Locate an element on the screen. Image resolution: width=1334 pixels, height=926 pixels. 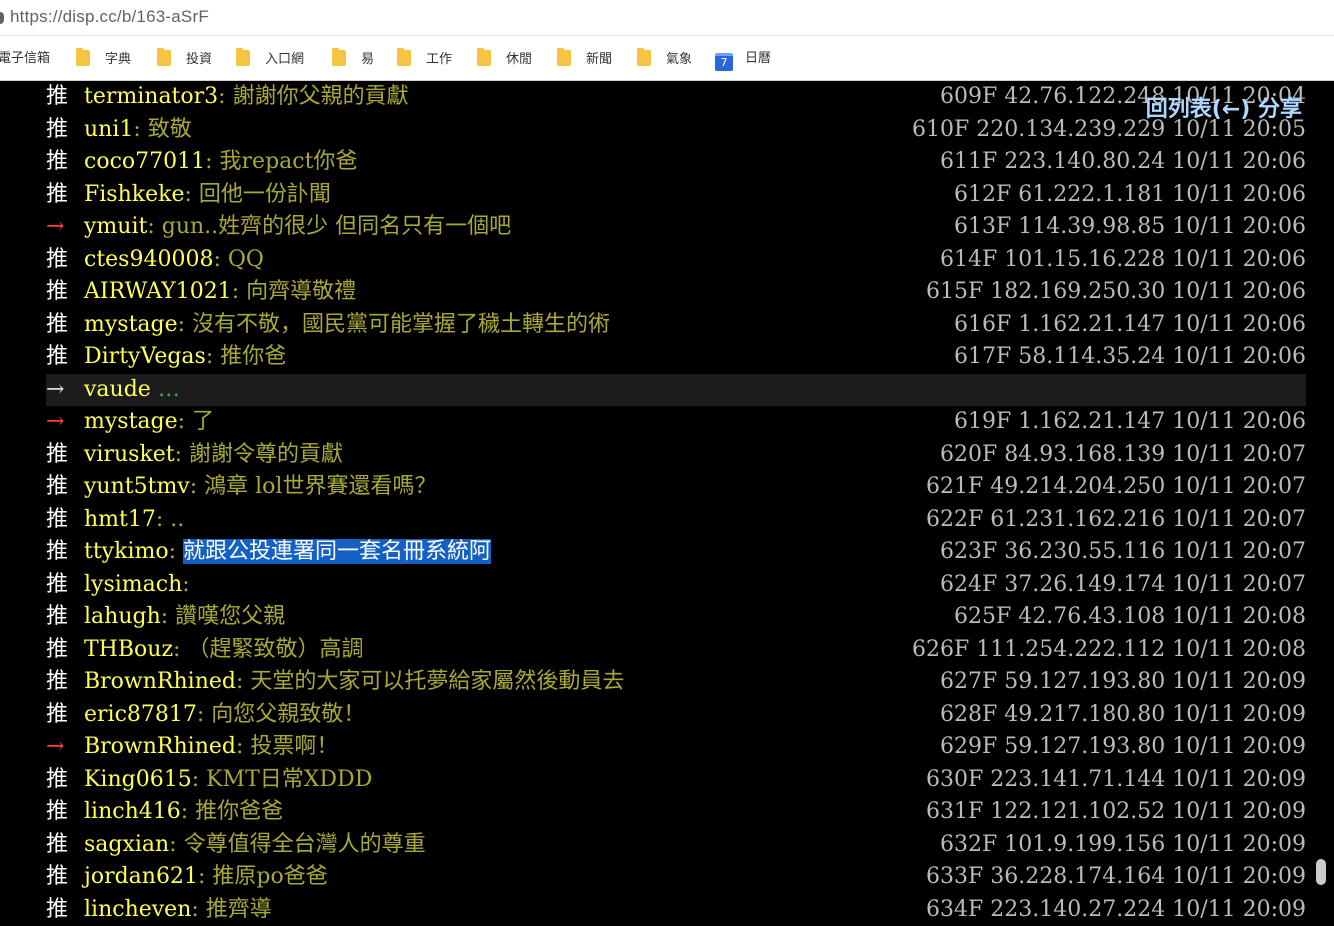
comment-text: 向齊導敬禮 is located at coordinates (301, 291).